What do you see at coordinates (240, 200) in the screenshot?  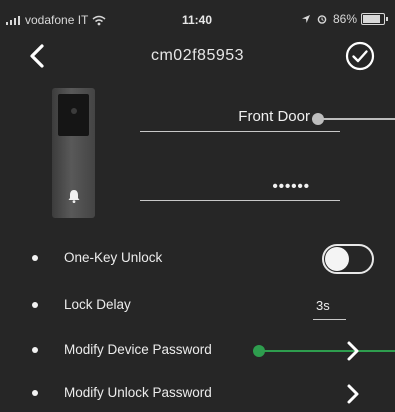 I see `device-password-underline` at bounding box center [240, 200].